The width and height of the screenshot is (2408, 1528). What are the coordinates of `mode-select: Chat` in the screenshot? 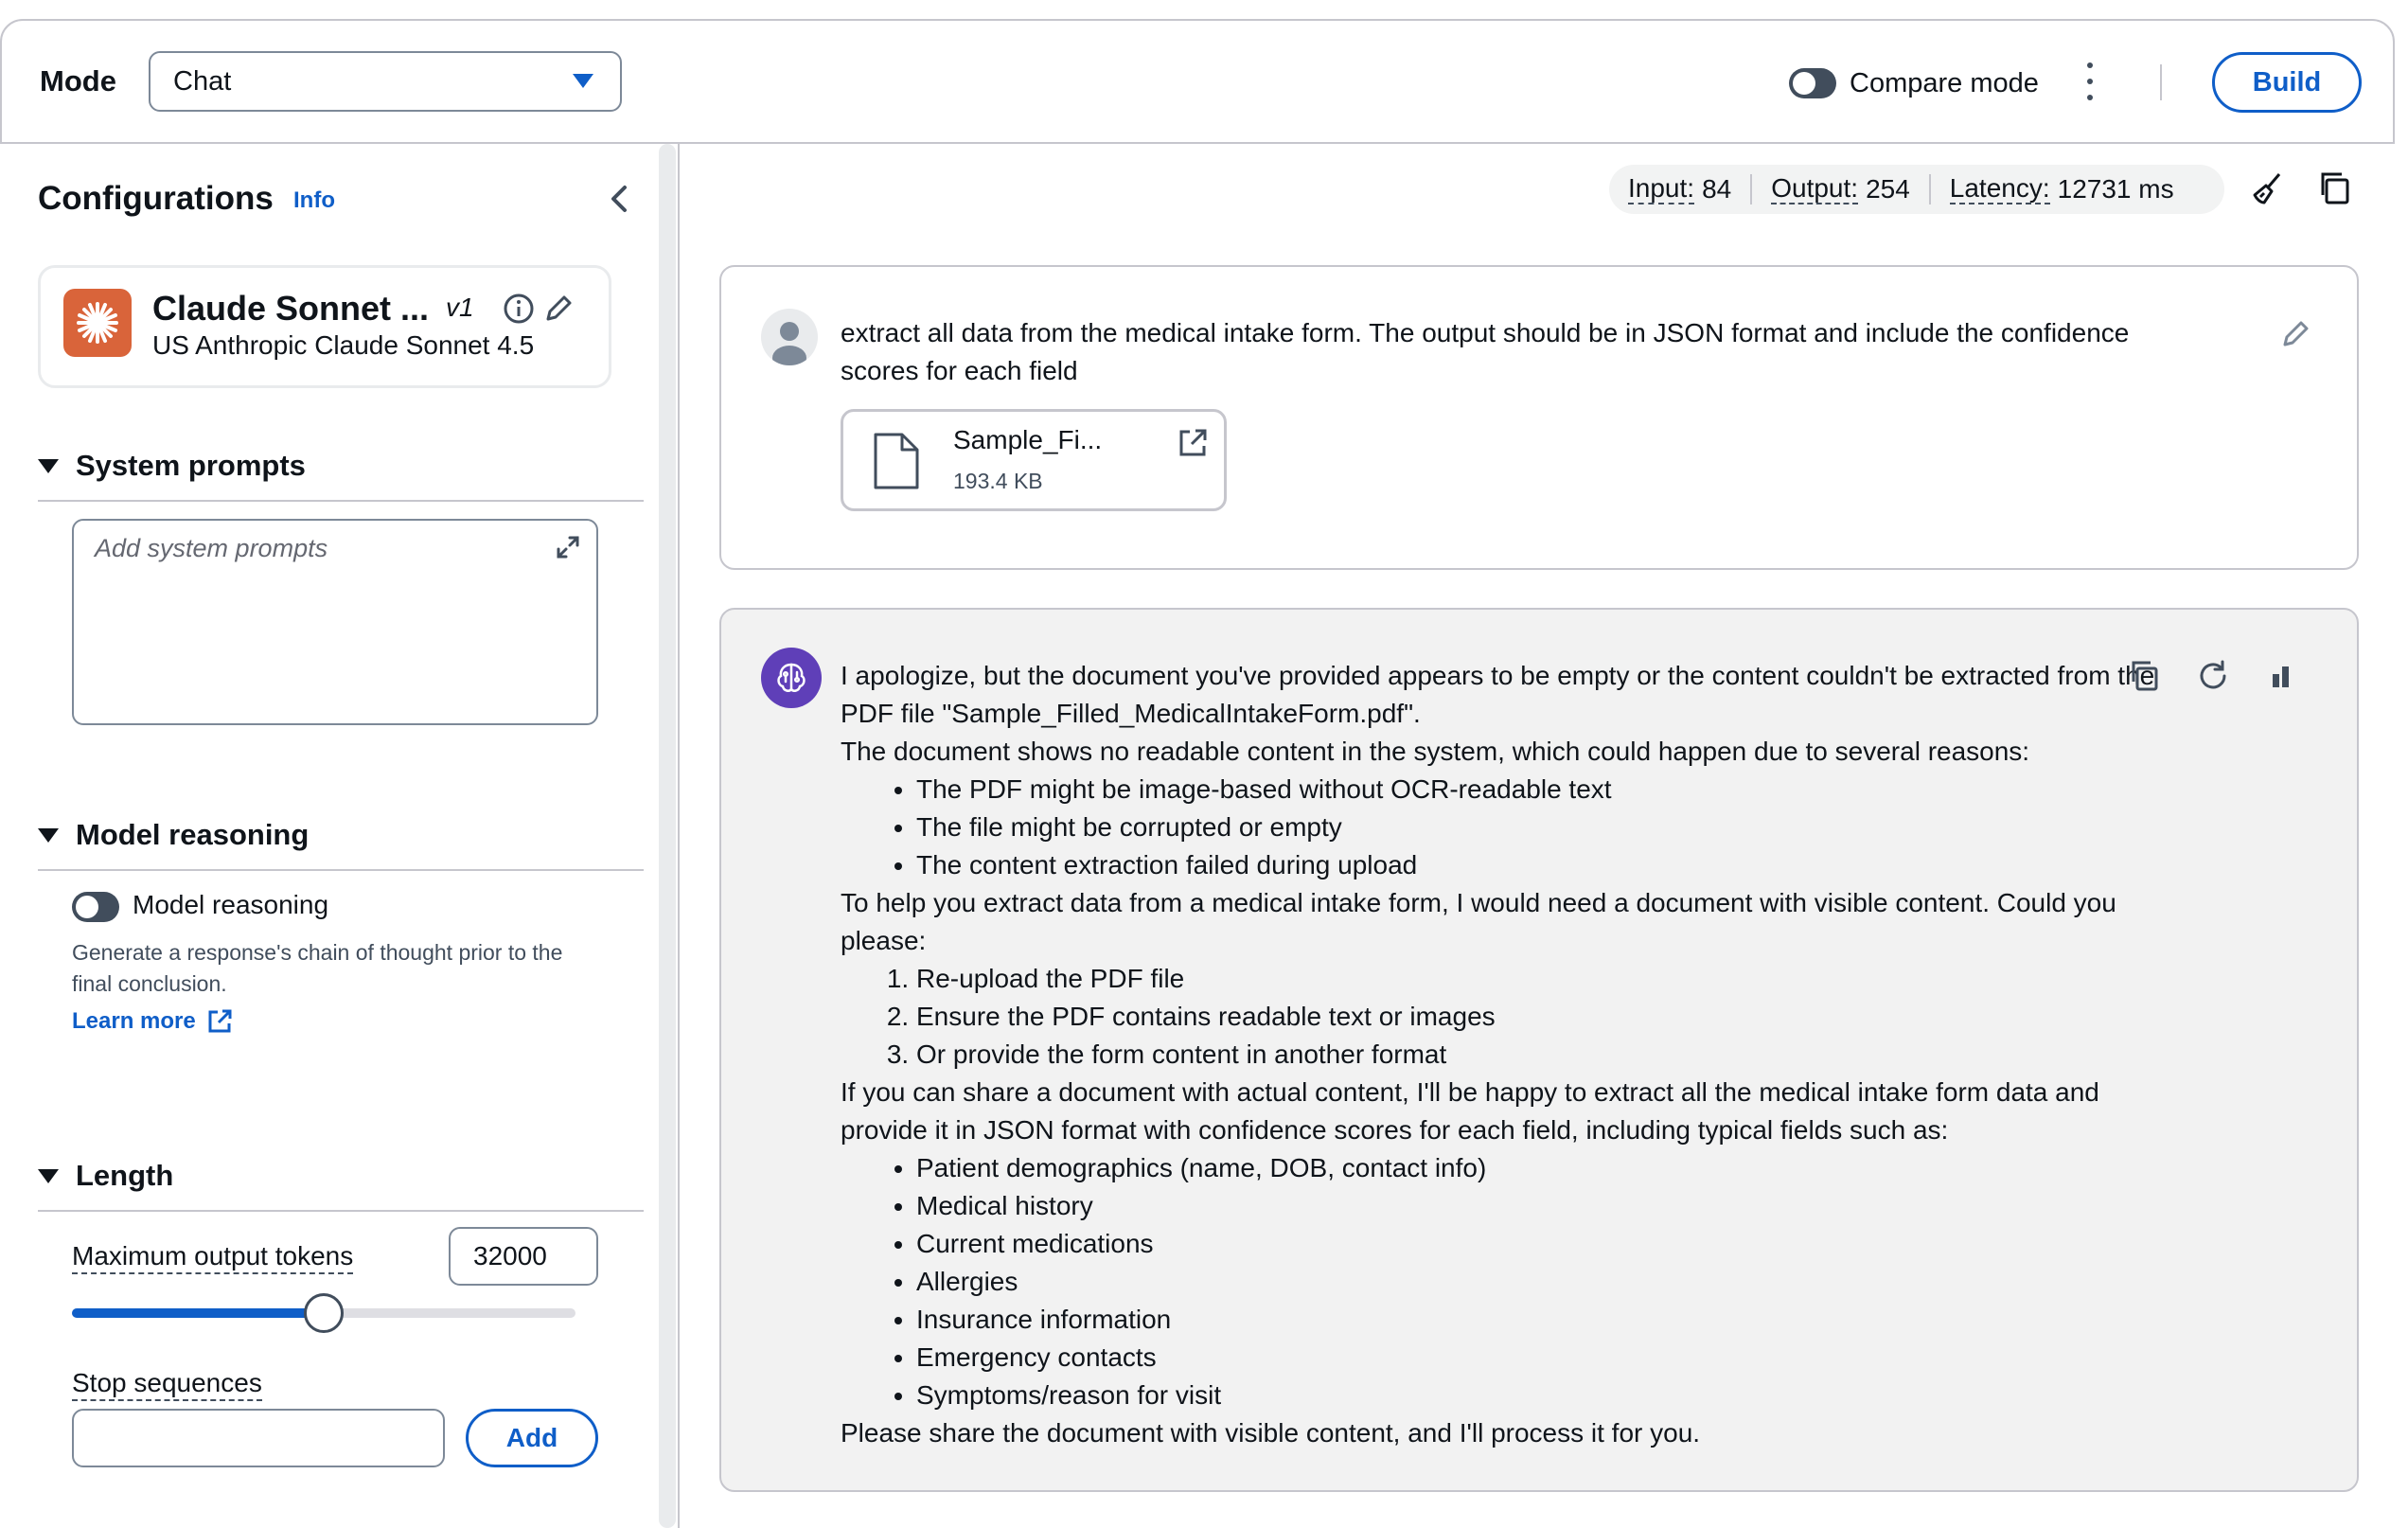 It's located at (385, 81).